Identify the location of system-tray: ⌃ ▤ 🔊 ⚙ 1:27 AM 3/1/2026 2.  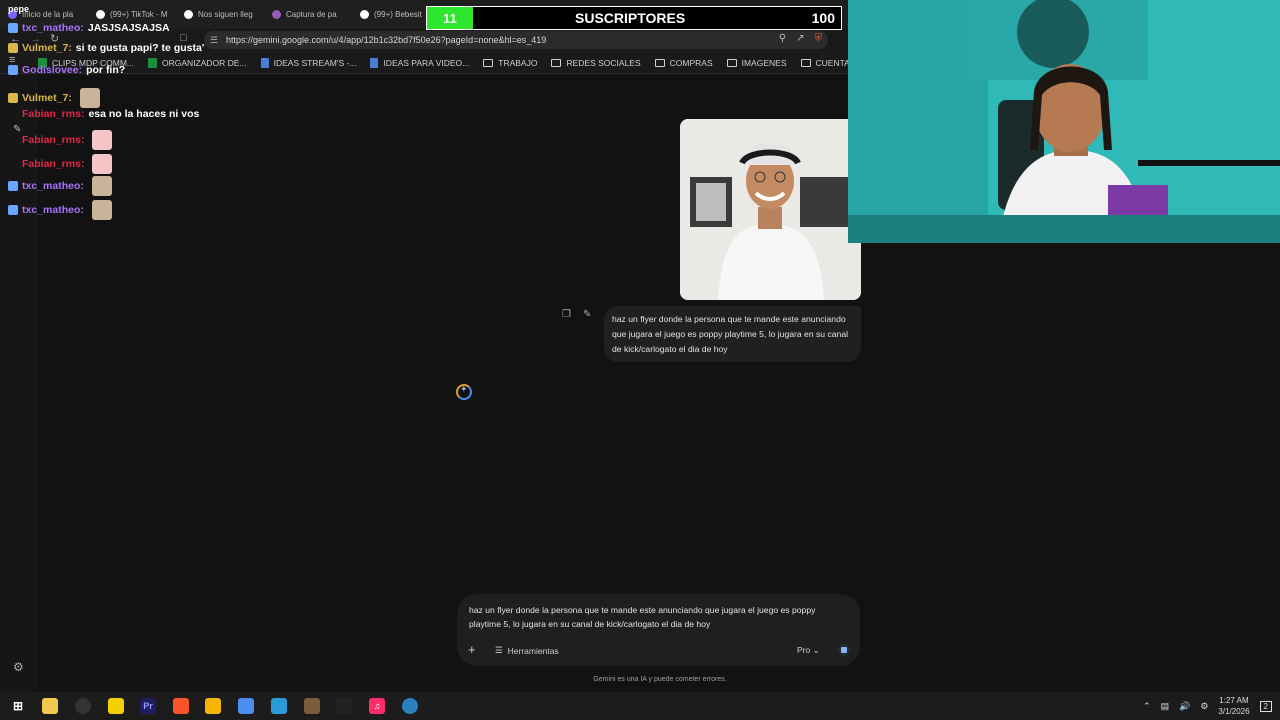
(1207, 706).